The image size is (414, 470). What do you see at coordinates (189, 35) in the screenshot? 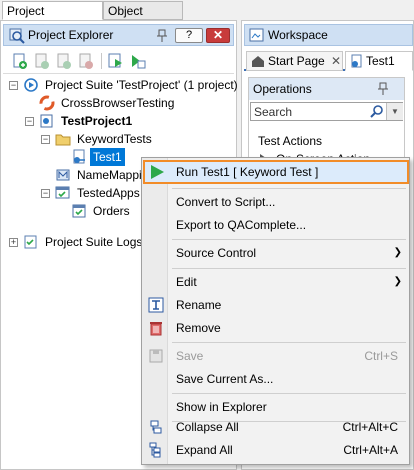
I see `help-button: ?` at bounding box center [189, 35].